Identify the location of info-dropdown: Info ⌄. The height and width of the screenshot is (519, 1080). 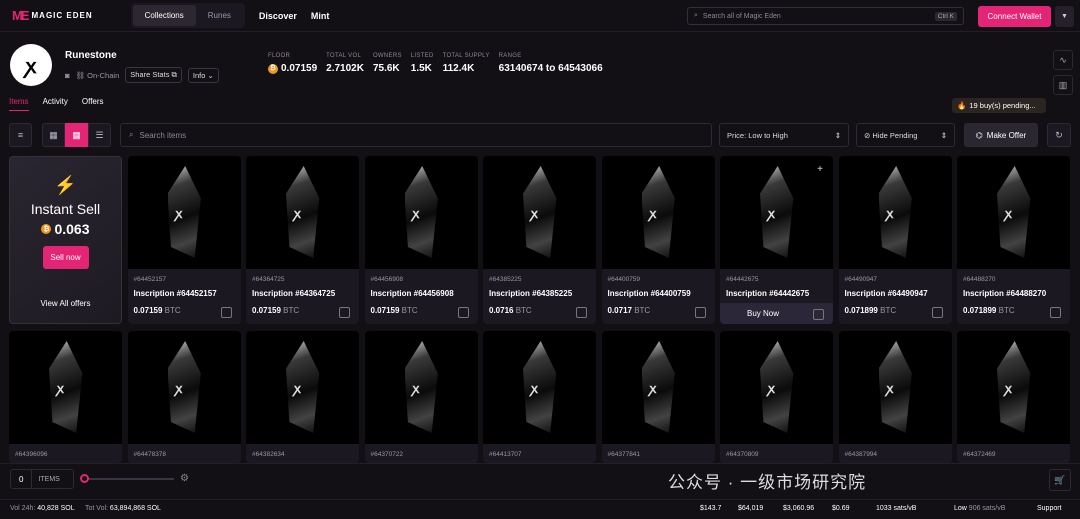
(203, 75).